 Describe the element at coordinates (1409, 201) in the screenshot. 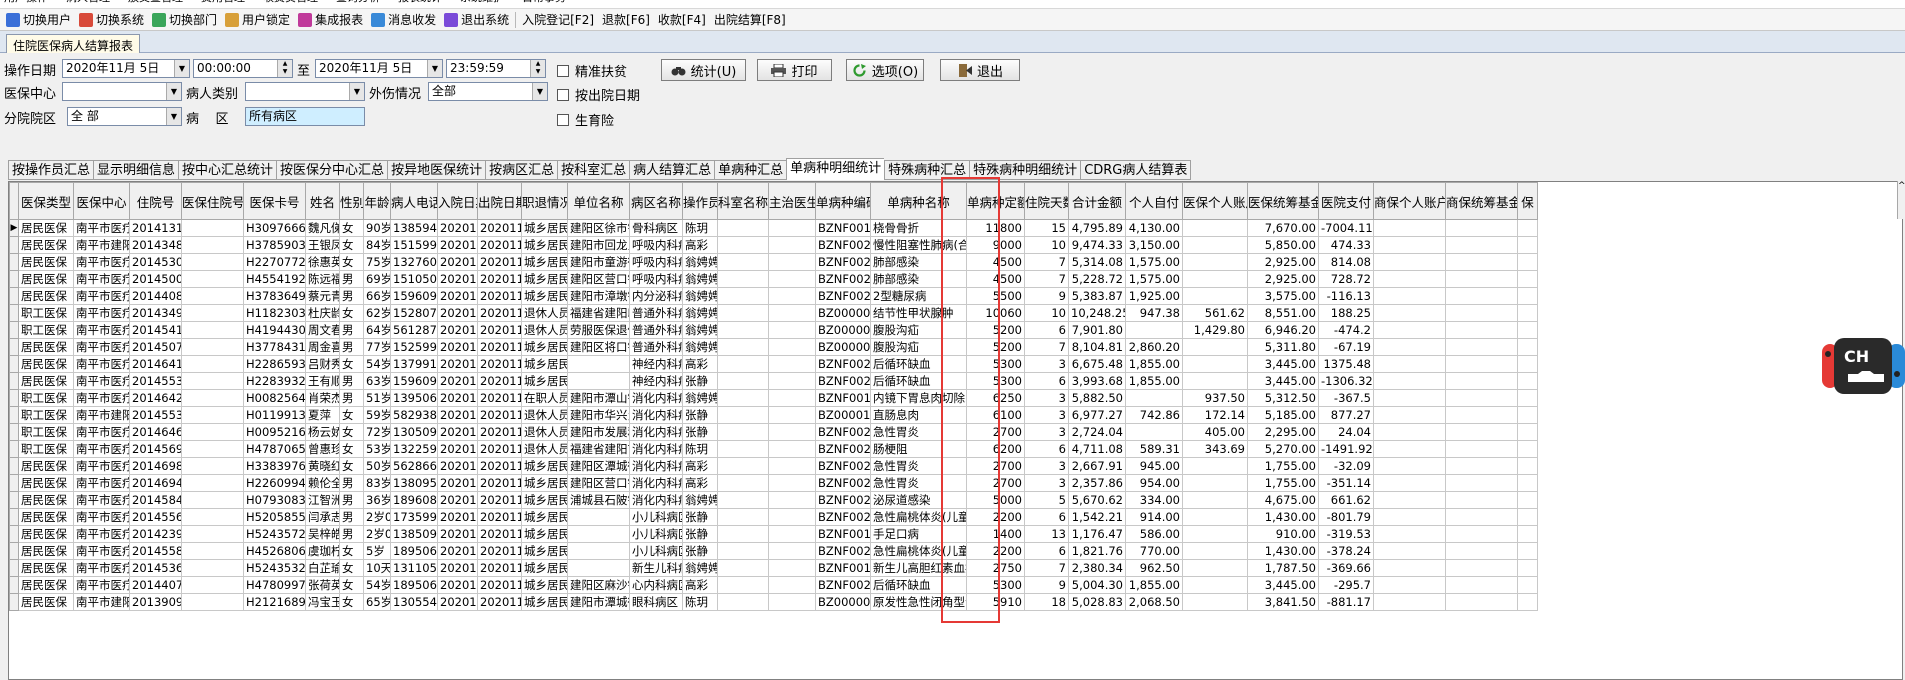

I see `column-header: 商保个人账户` at that location.